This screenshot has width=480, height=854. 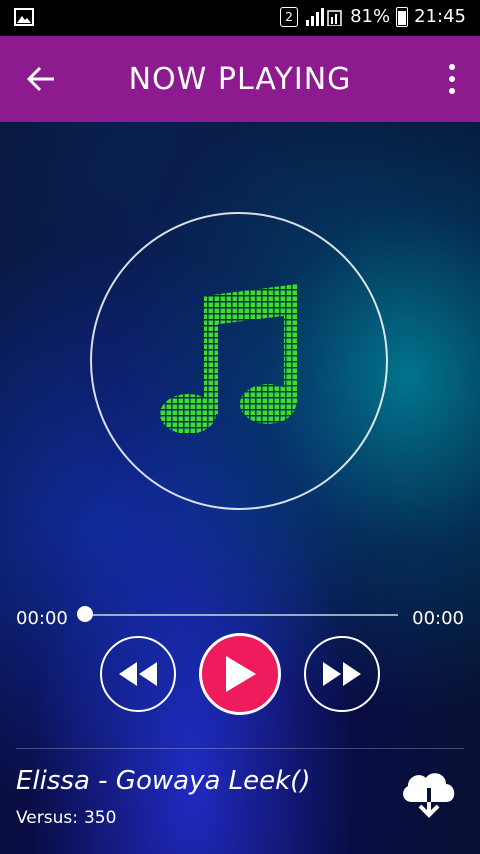 What do you see at coordinates (47, 818) in the screenshot?
I see `versus-label: Versus:` at bounding box center [47, 818].